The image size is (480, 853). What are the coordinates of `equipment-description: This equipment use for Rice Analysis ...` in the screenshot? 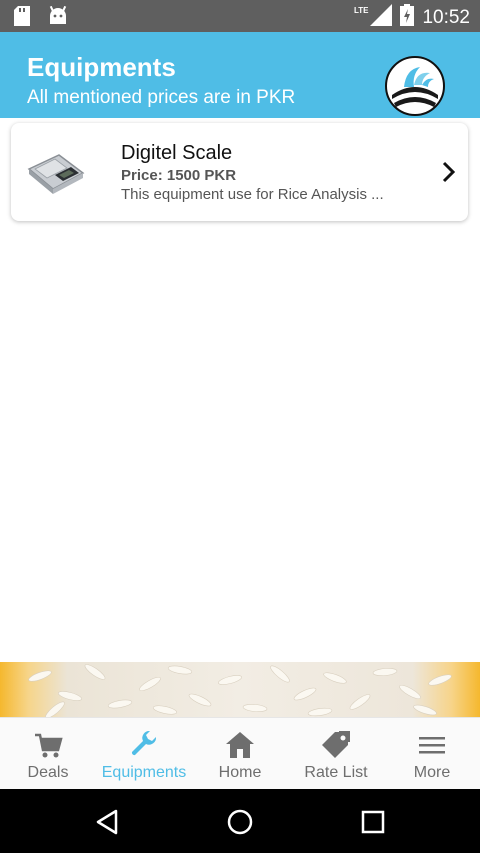 It's located at (252, 194).